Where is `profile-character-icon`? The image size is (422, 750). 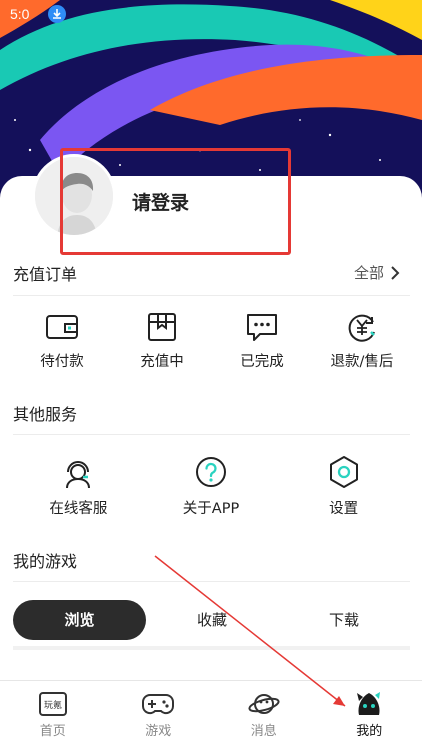 profile-character-icon is located at coordinates (369, 703).